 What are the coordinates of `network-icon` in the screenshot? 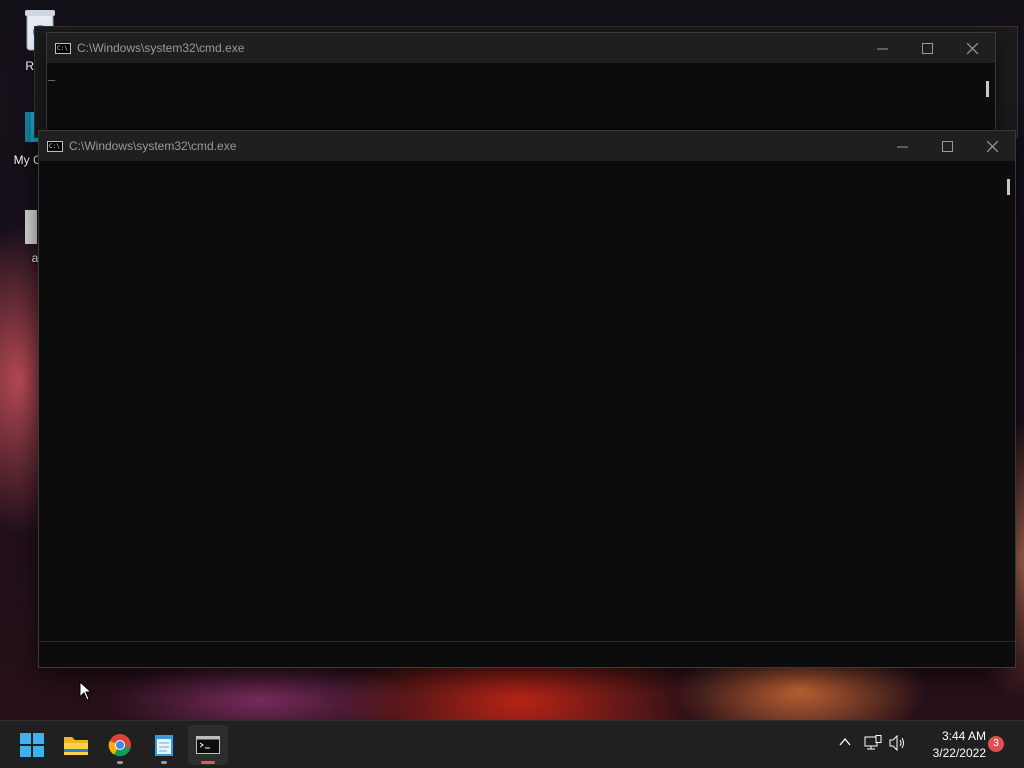 It's located at (873, 742).